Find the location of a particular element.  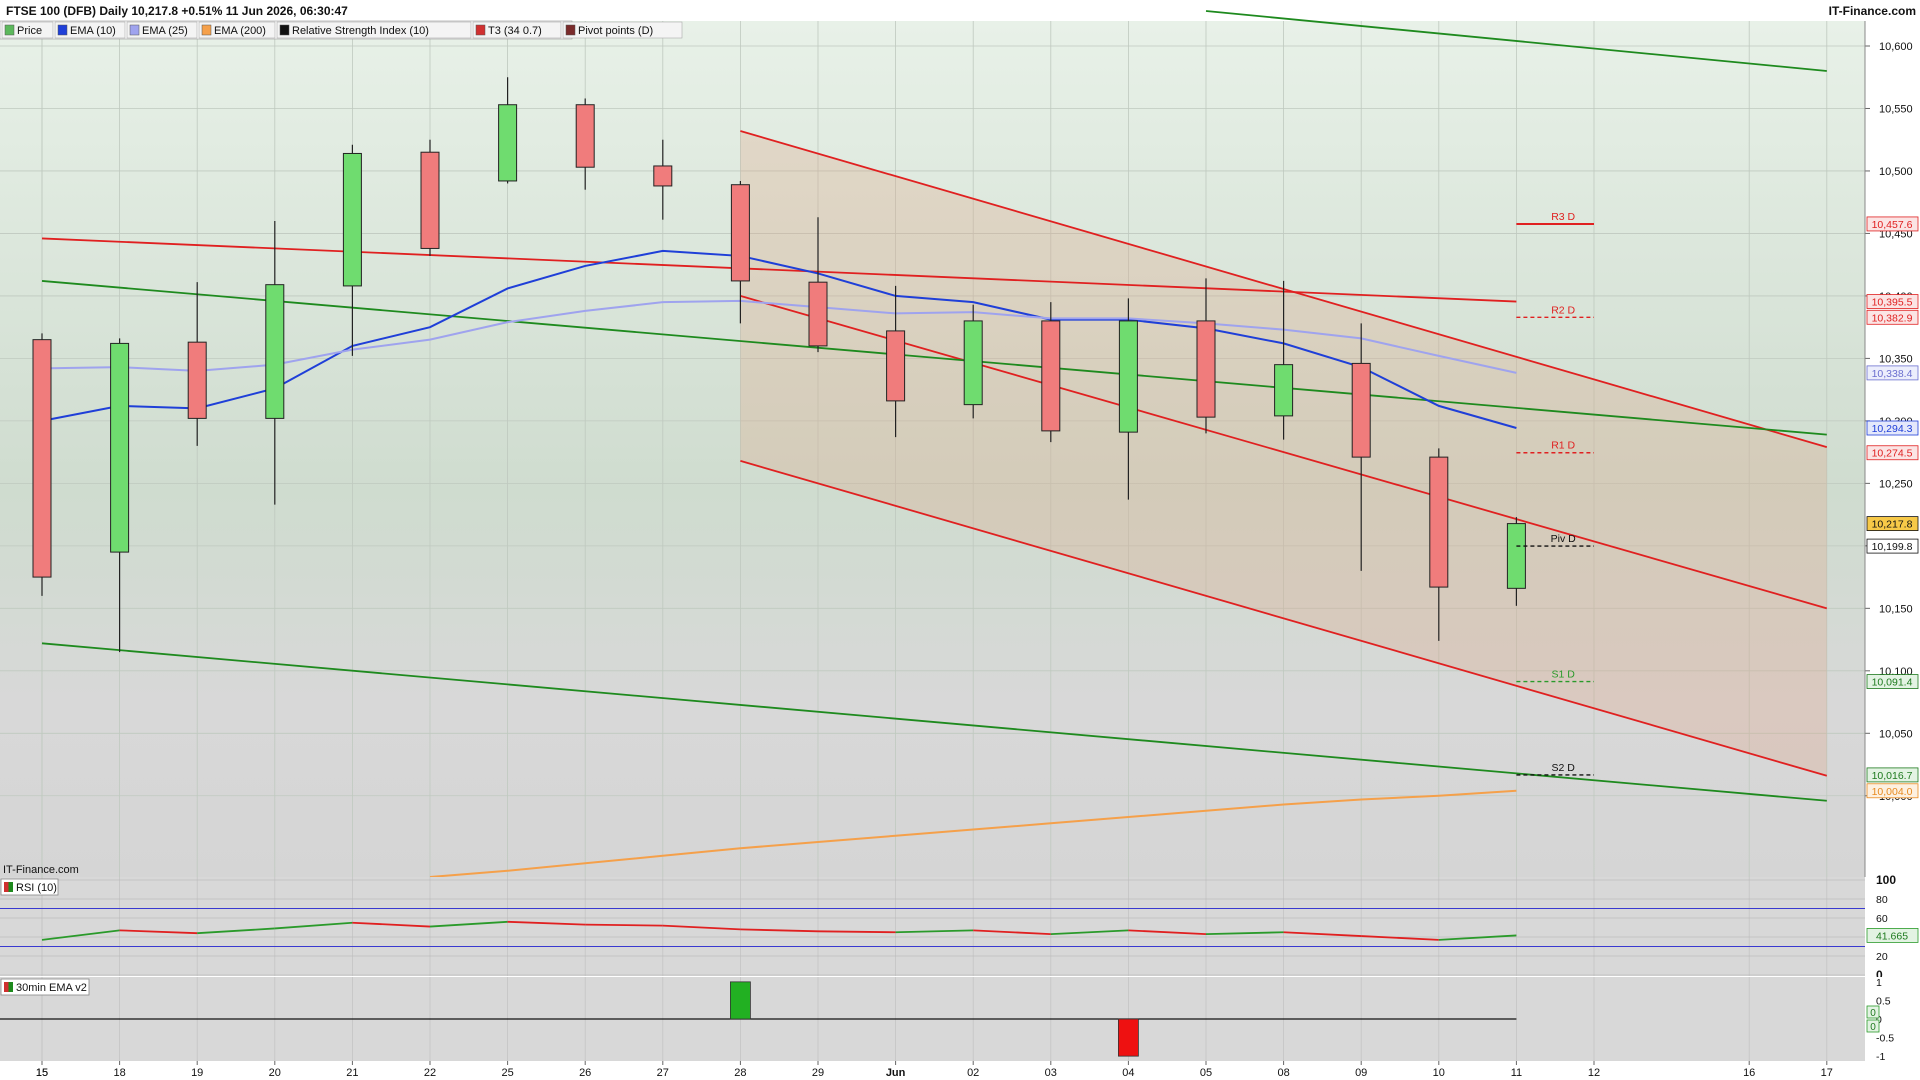

y-tick-label: 10,600 is located at coordinates (1896, 47).